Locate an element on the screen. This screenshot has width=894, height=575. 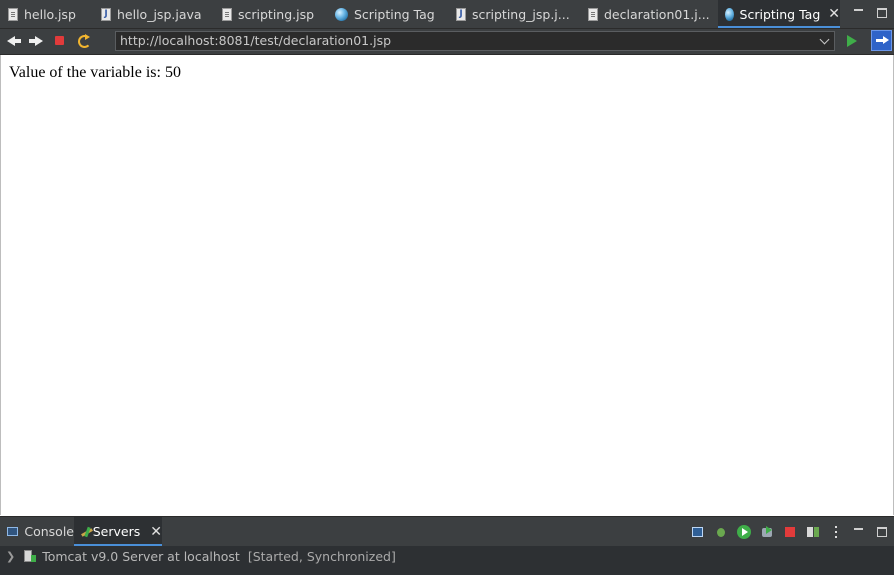
tab-scripting-jsp: scripting.jsp is located at coordinates (276, 14).